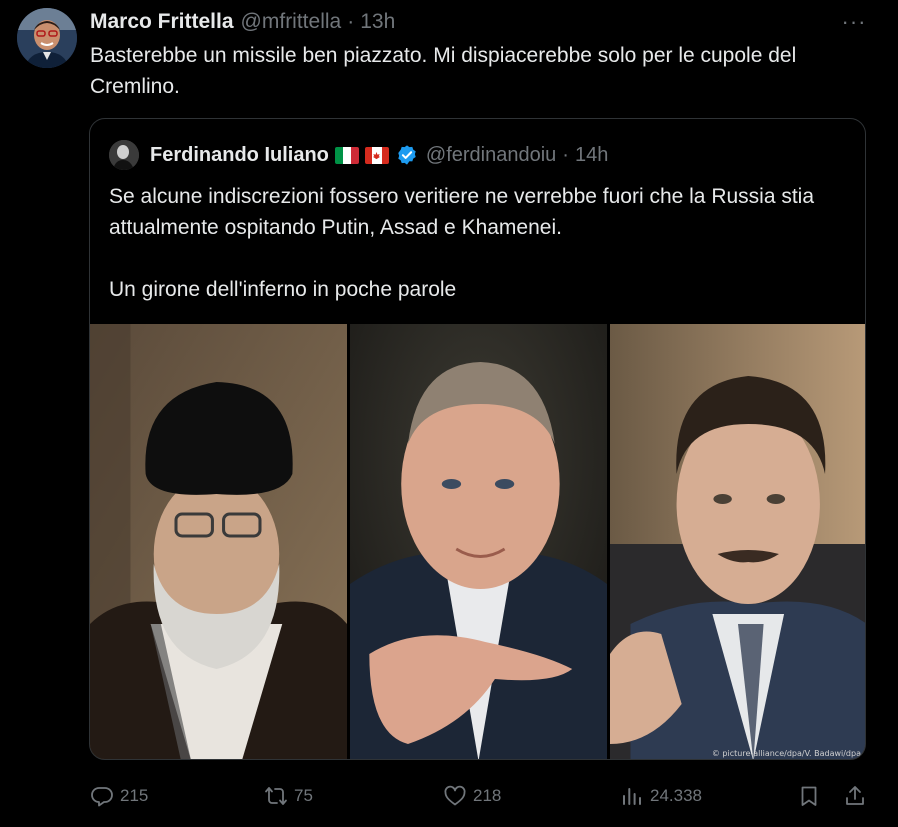 The height and width of the screenshot is (827, 898). Describe the element at coordinates (854, 21) in the screenshot. I see `more-options-icon: ···` at that location.